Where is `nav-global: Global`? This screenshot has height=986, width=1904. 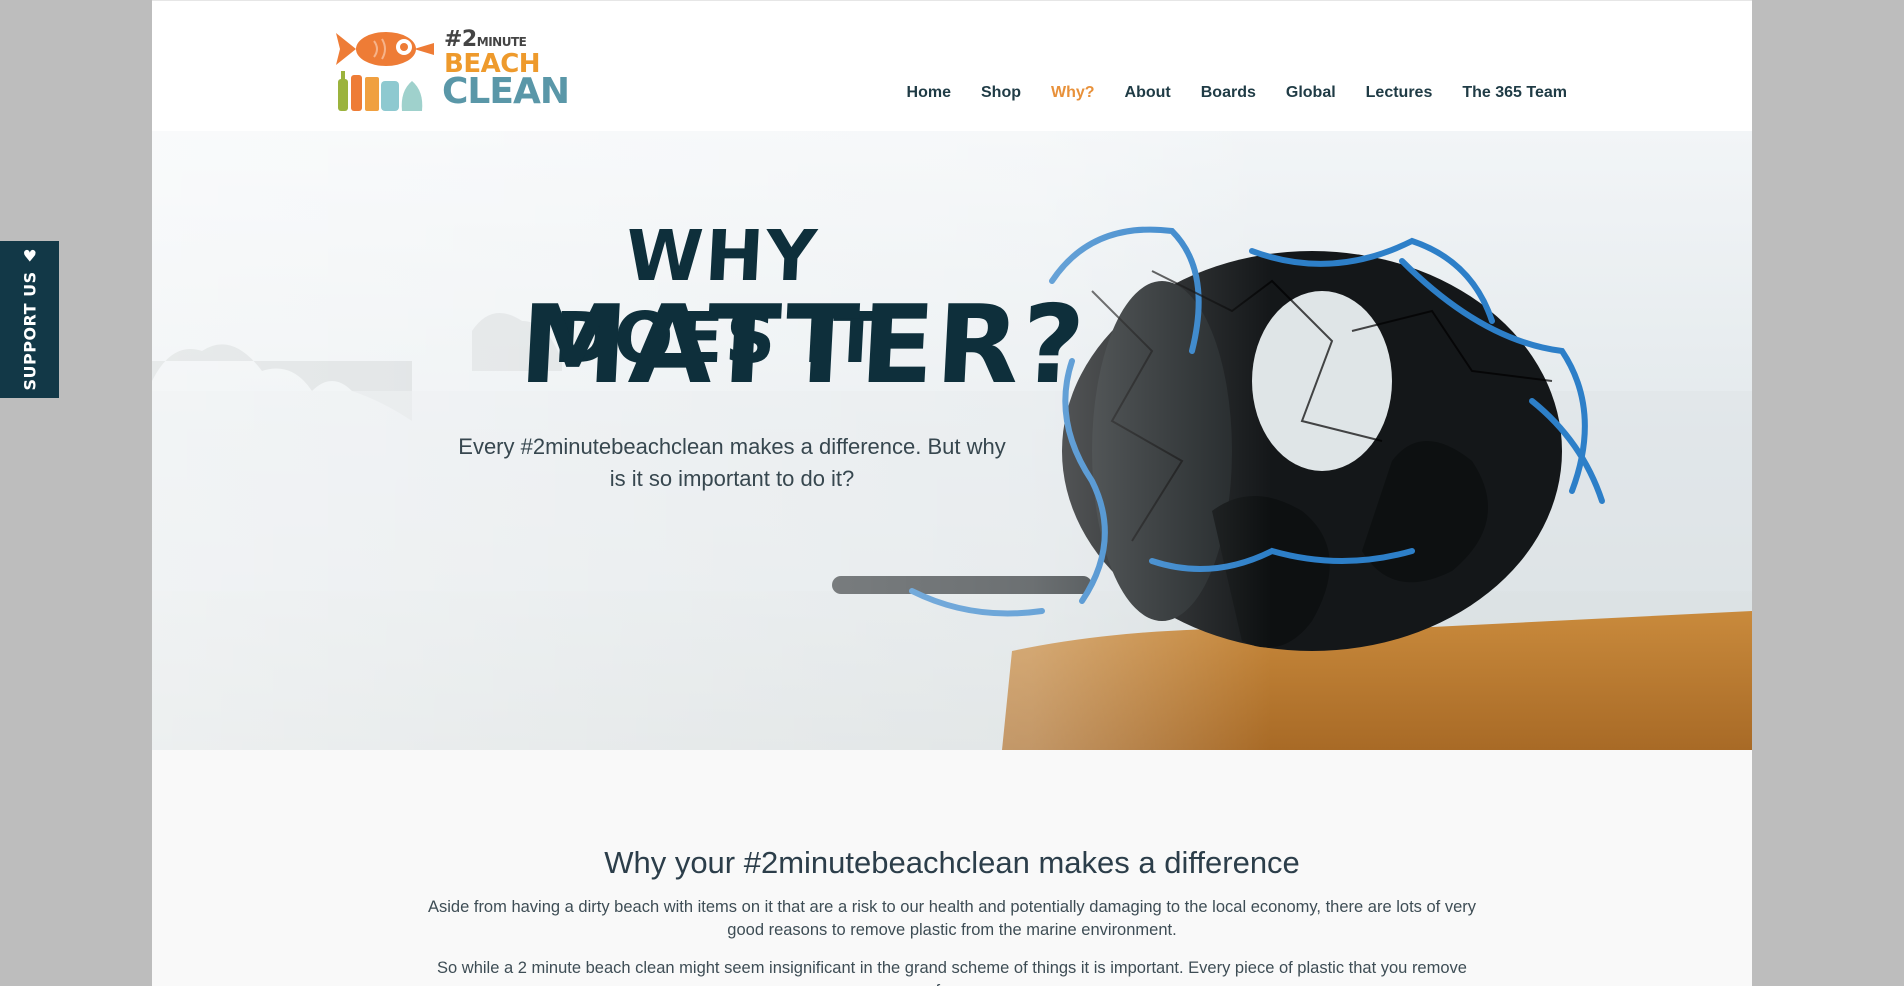 nav-global: Global is located at coordinates (1311, 93).